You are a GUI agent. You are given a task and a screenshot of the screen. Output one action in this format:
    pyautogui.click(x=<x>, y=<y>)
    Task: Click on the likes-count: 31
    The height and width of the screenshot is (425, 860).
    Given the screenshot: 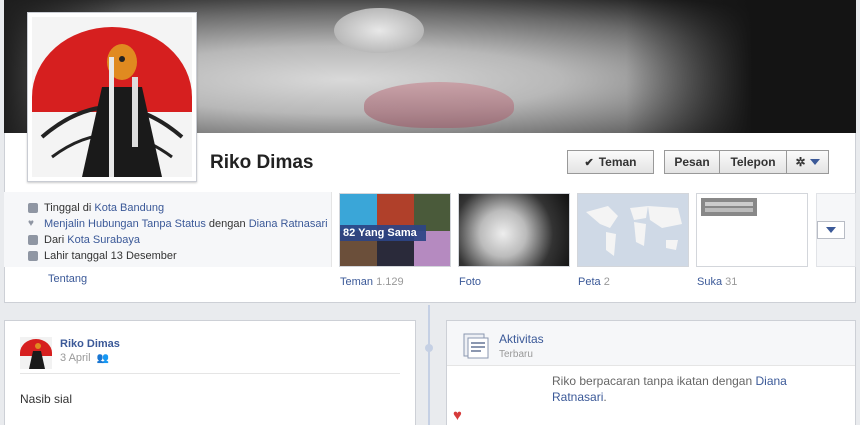 What is the action you would take?
    pyautogui.click(x=731, y=282)
    